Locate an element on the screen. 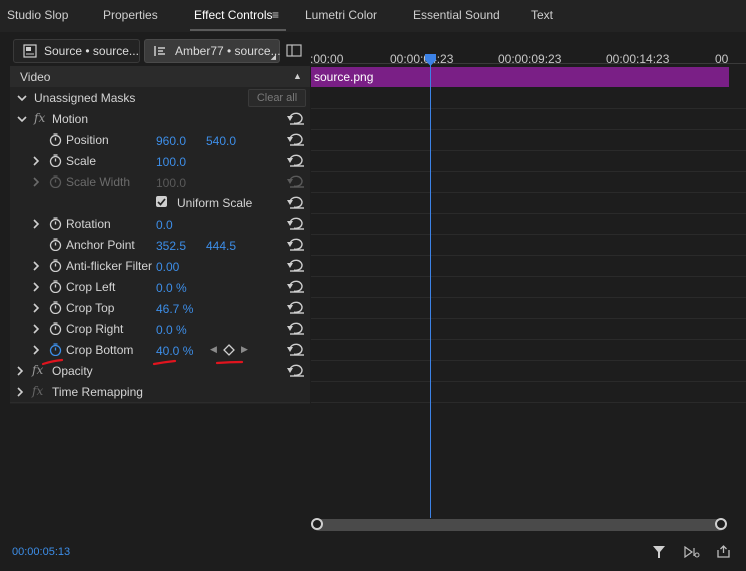  next-keyframe-icon: ▶ is located at coordinates (244, 349).